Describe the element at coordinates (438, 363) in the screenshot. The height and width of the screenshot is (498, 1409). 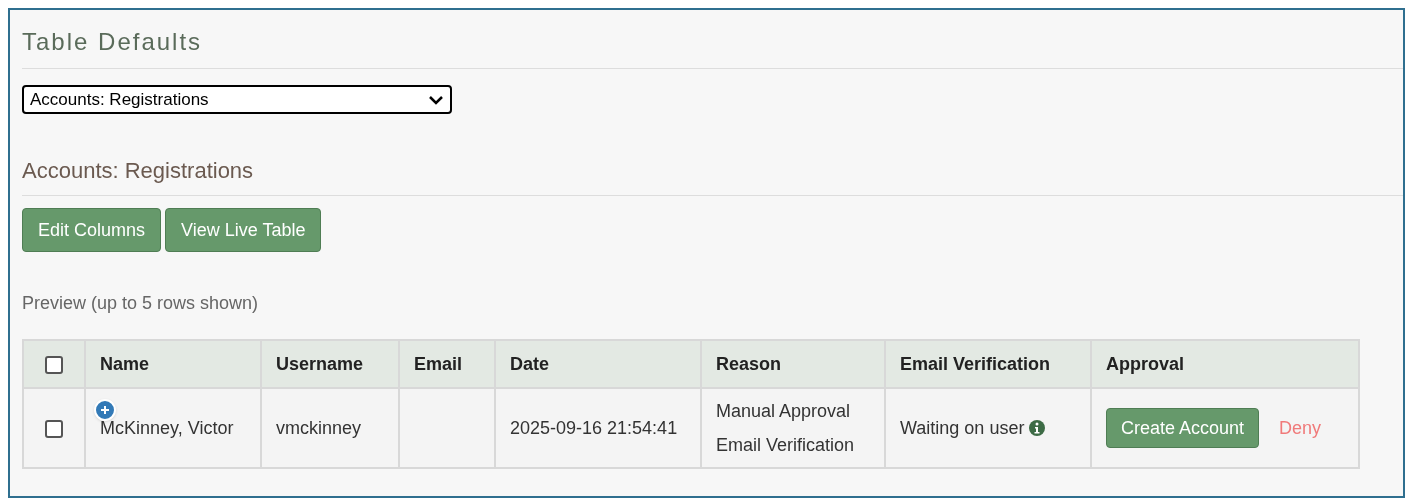
I see `column-header: Email` at that location.